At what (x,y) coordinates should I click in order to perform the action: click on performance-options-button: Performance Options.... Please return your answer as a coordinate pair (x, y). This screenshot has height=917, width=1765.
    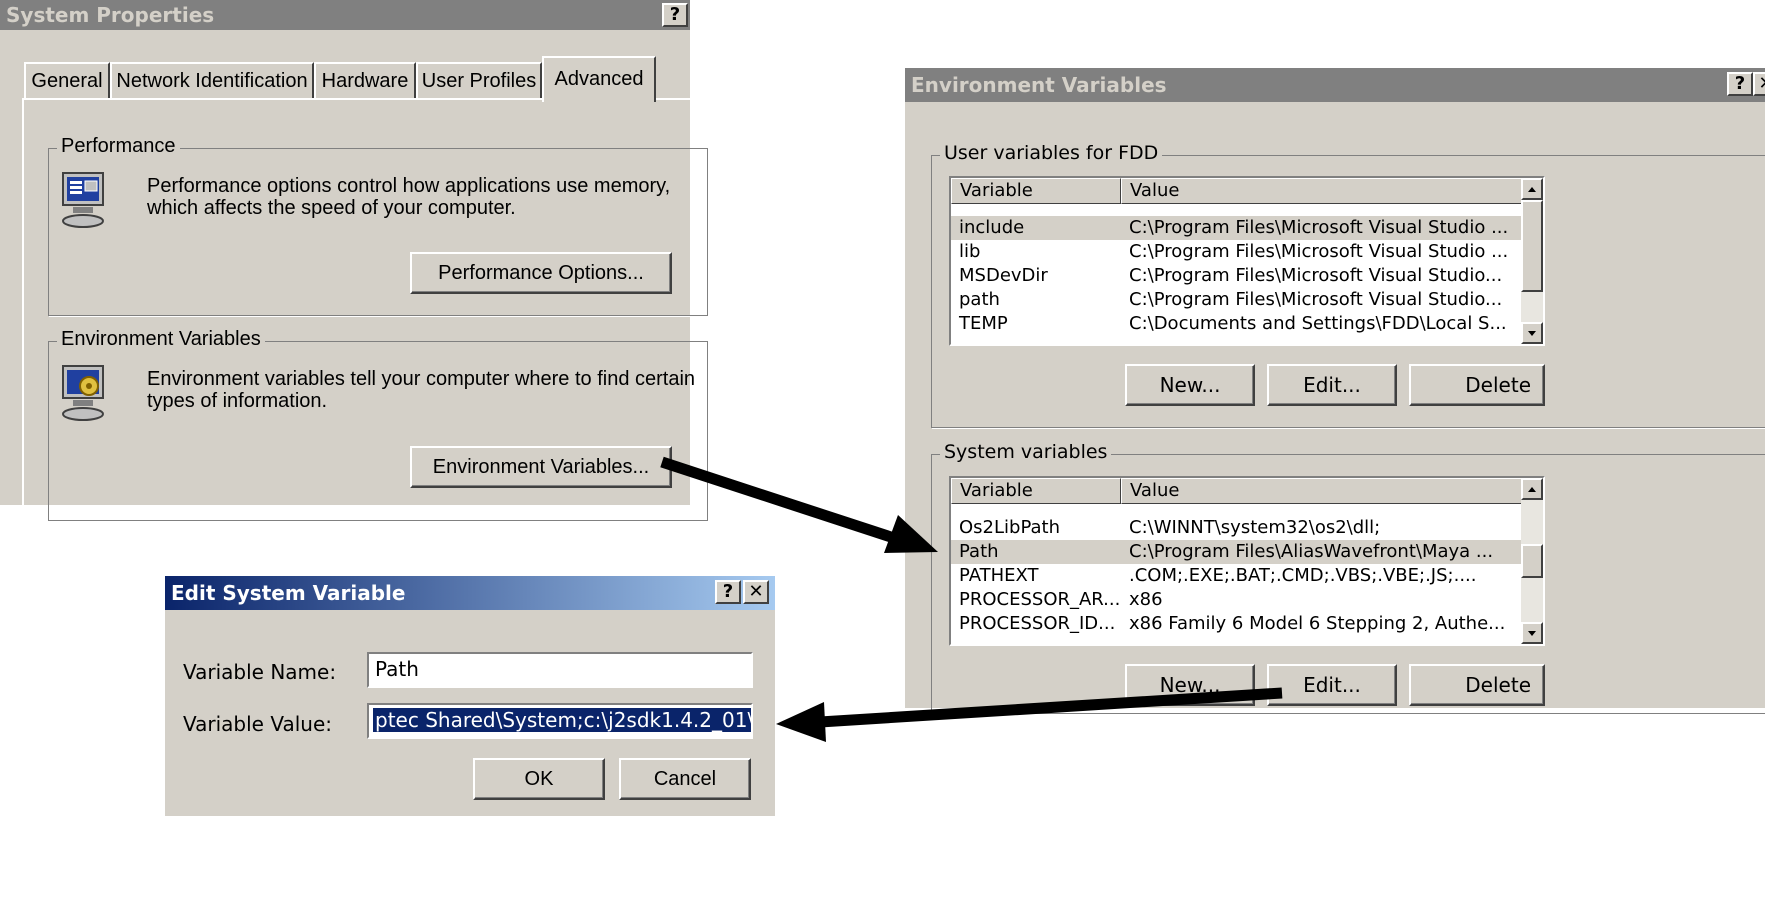
    Looking at the image, I should click on (541, 273).